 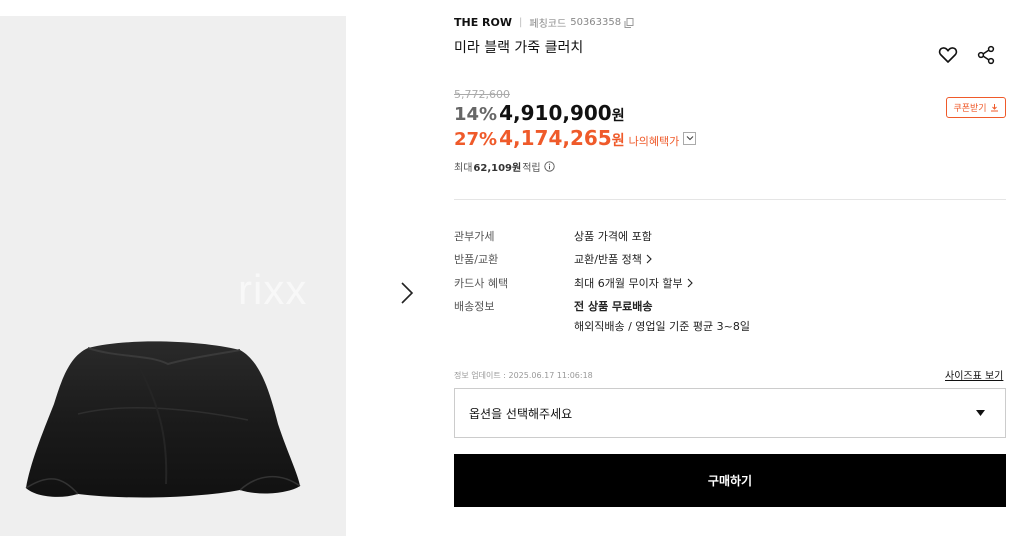 I want to click on spec-value: 교환/반품 정책, so click(x=608, y=259).